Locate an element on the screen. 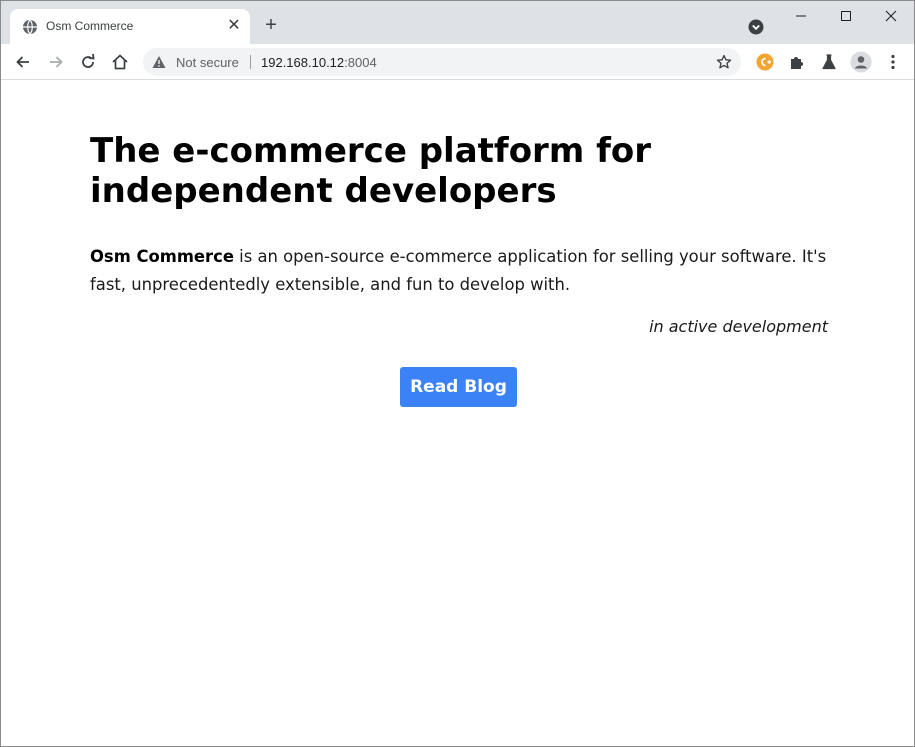  tab-close-icon: ✕ is located at coordinates (234, 26).